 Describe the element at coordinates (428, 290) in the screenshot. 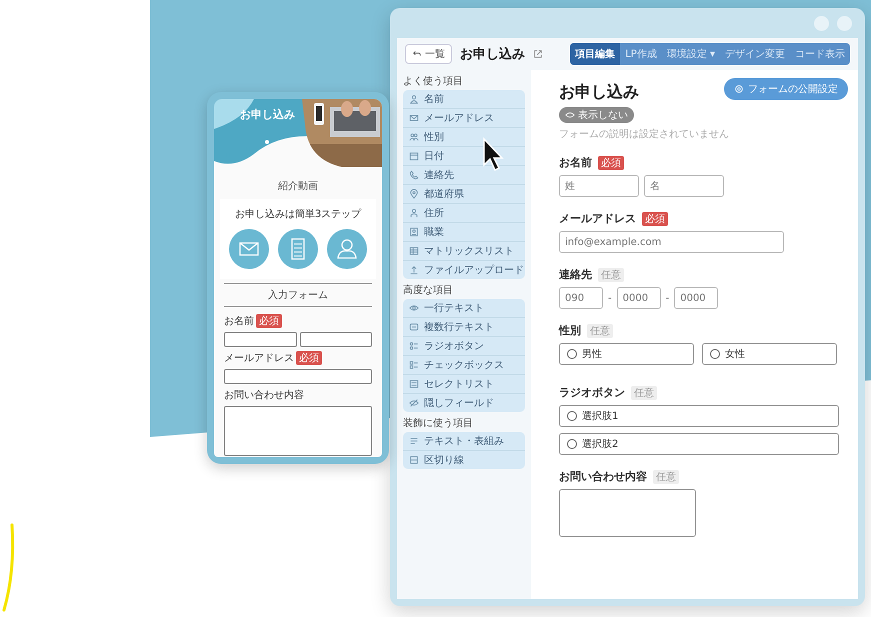

I see `section-heading: 高度な項目` at that location.